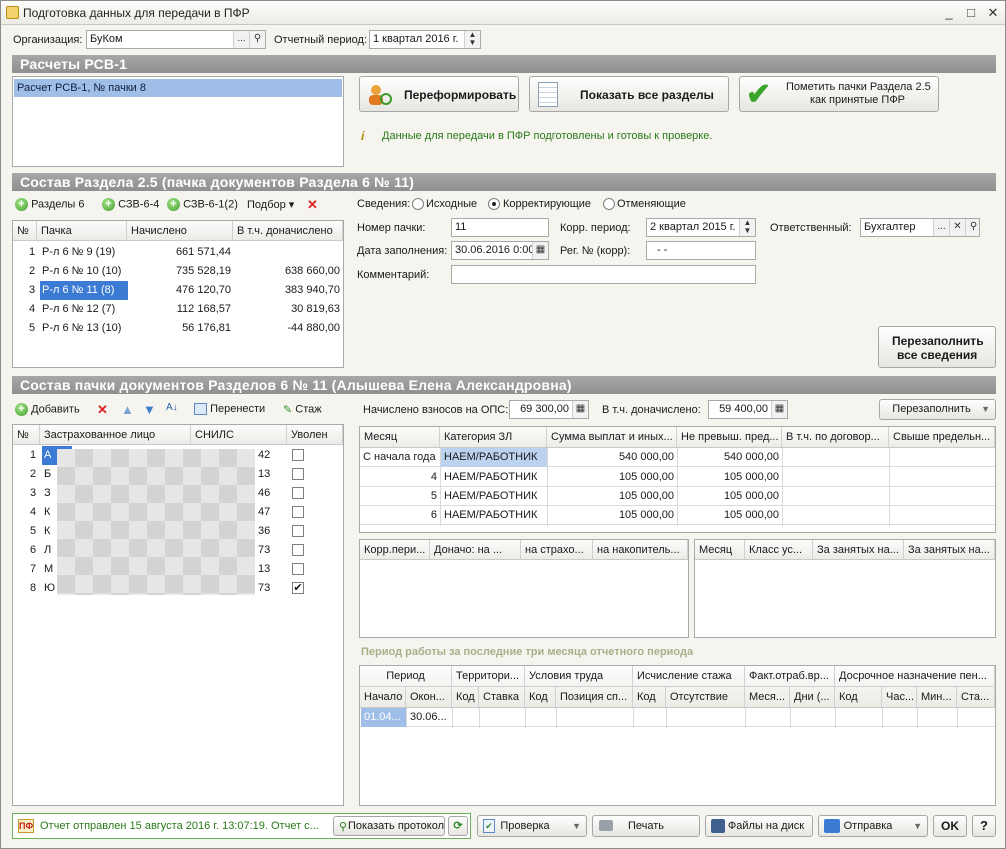 The width and height of the screenshot is (1006, 849). What do you see at coordinates (178, 271) in the screenshot?
I see `table-row: 2 Р-л 6 № 10 (10) 735 528,19 638 660,00` at bounding box center [178, 271].